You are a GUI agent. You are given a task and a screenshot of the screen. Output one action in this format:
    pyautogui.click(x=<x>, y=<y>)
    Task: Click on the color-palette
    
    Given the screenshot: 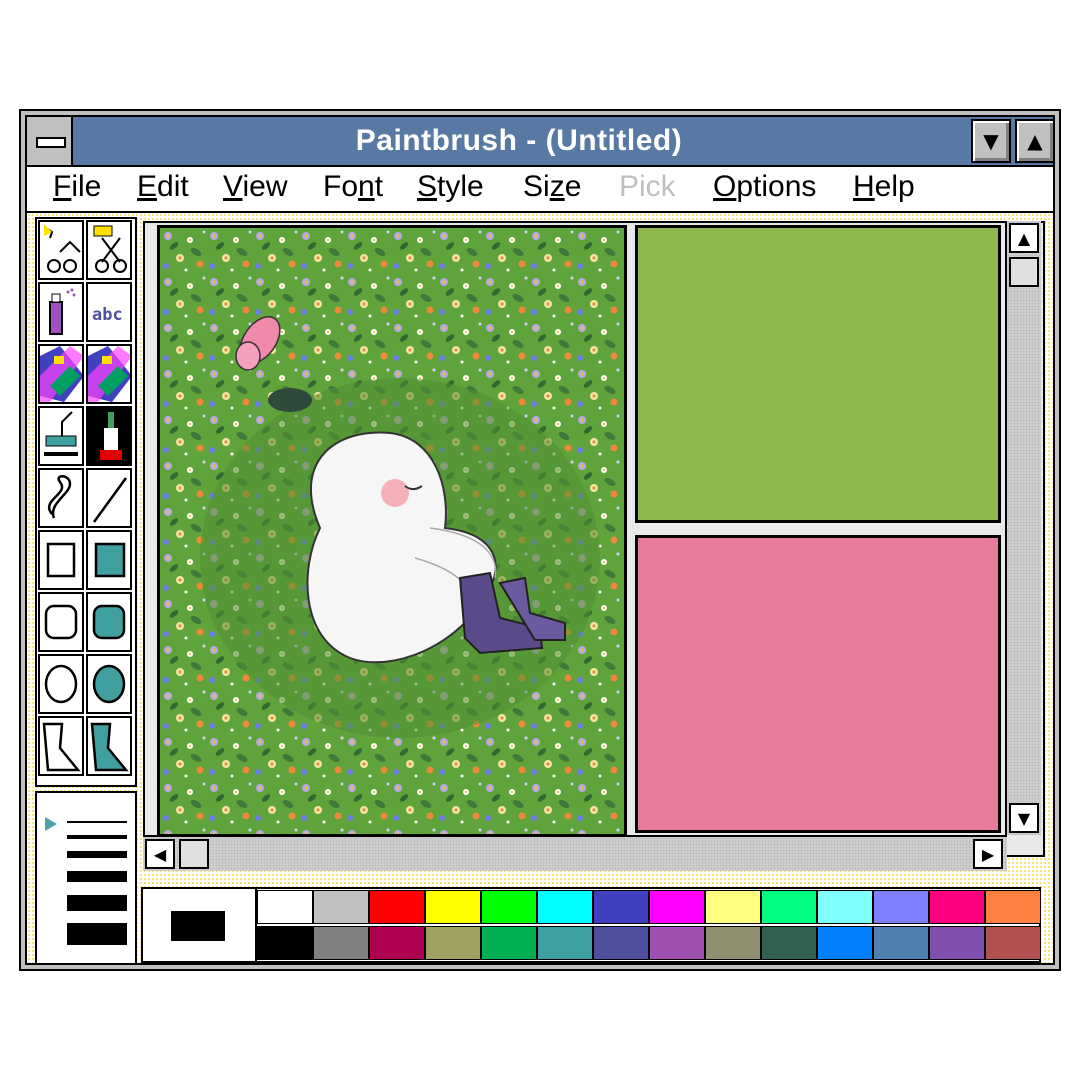 What is the action you would take?
    pyautogui.click(x=591, y=925)
    